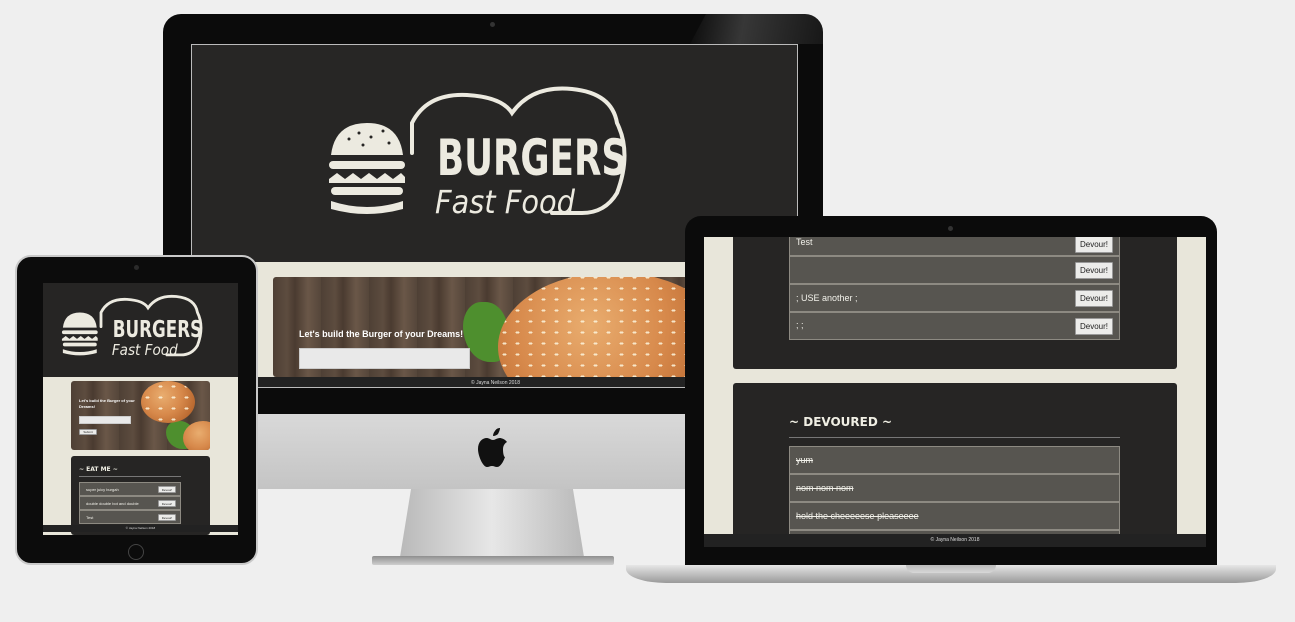 This screenshot has width=1295, height=622. I want to click on devoured-row: yum, so click(954, 460).